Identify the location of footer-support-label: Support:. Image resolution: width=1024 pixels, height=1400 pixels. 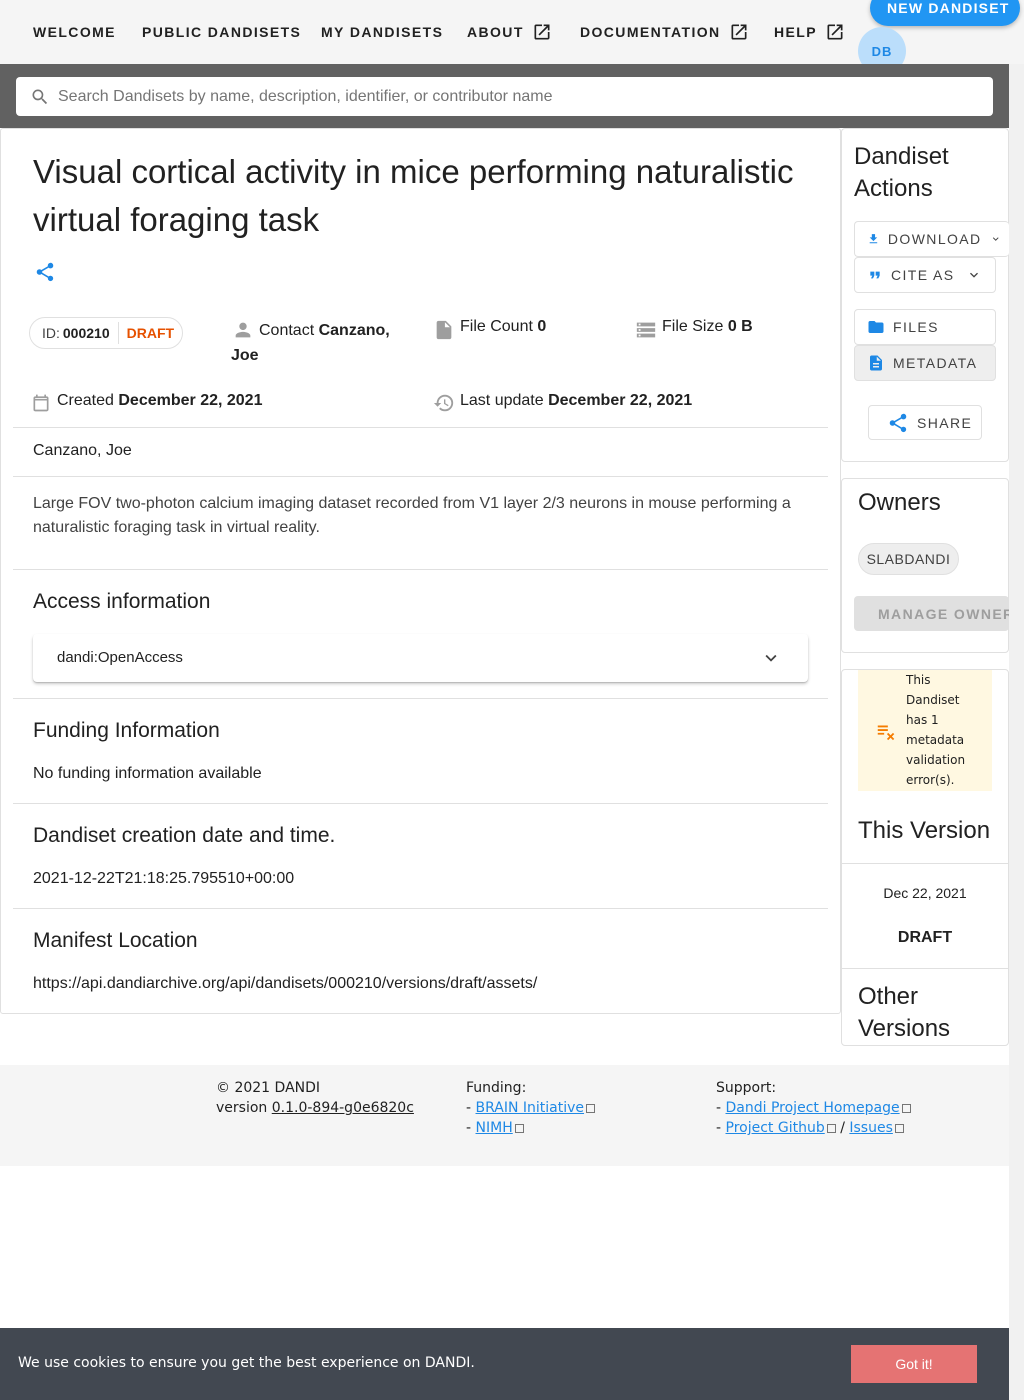
(746, 1088).